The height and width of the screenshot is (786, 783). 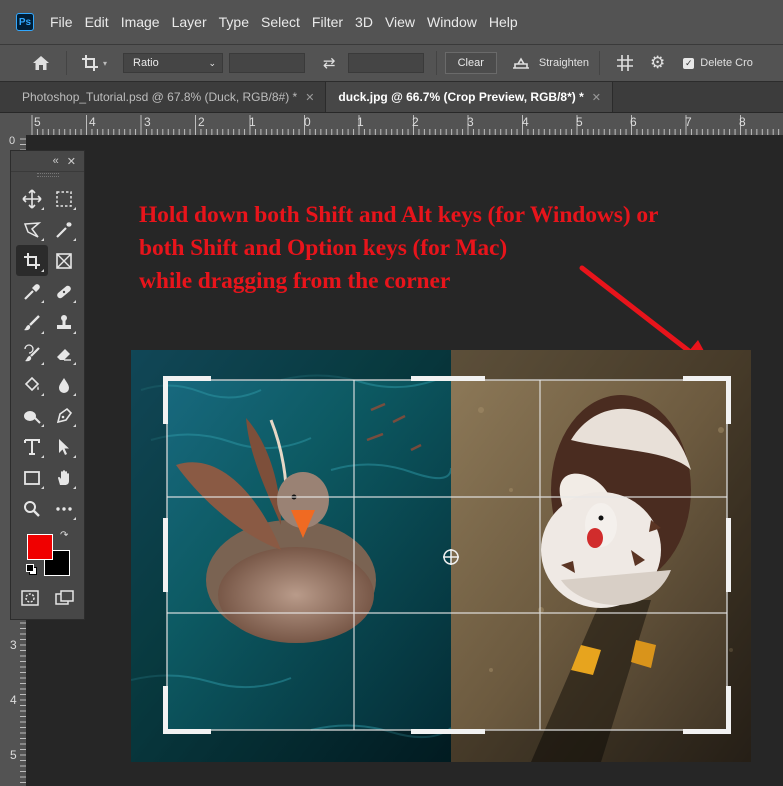 I want to click on default-colors-icon, so click(x=31, y=569).